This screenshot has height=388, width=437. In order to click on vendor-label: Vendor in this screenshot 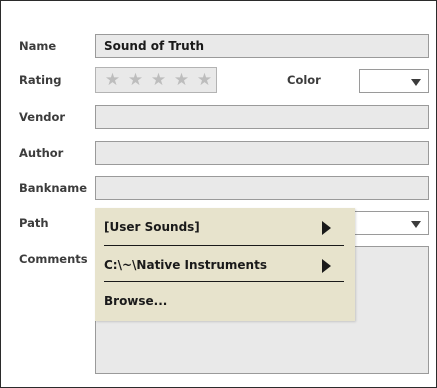, I will do `click(42, 117)`.